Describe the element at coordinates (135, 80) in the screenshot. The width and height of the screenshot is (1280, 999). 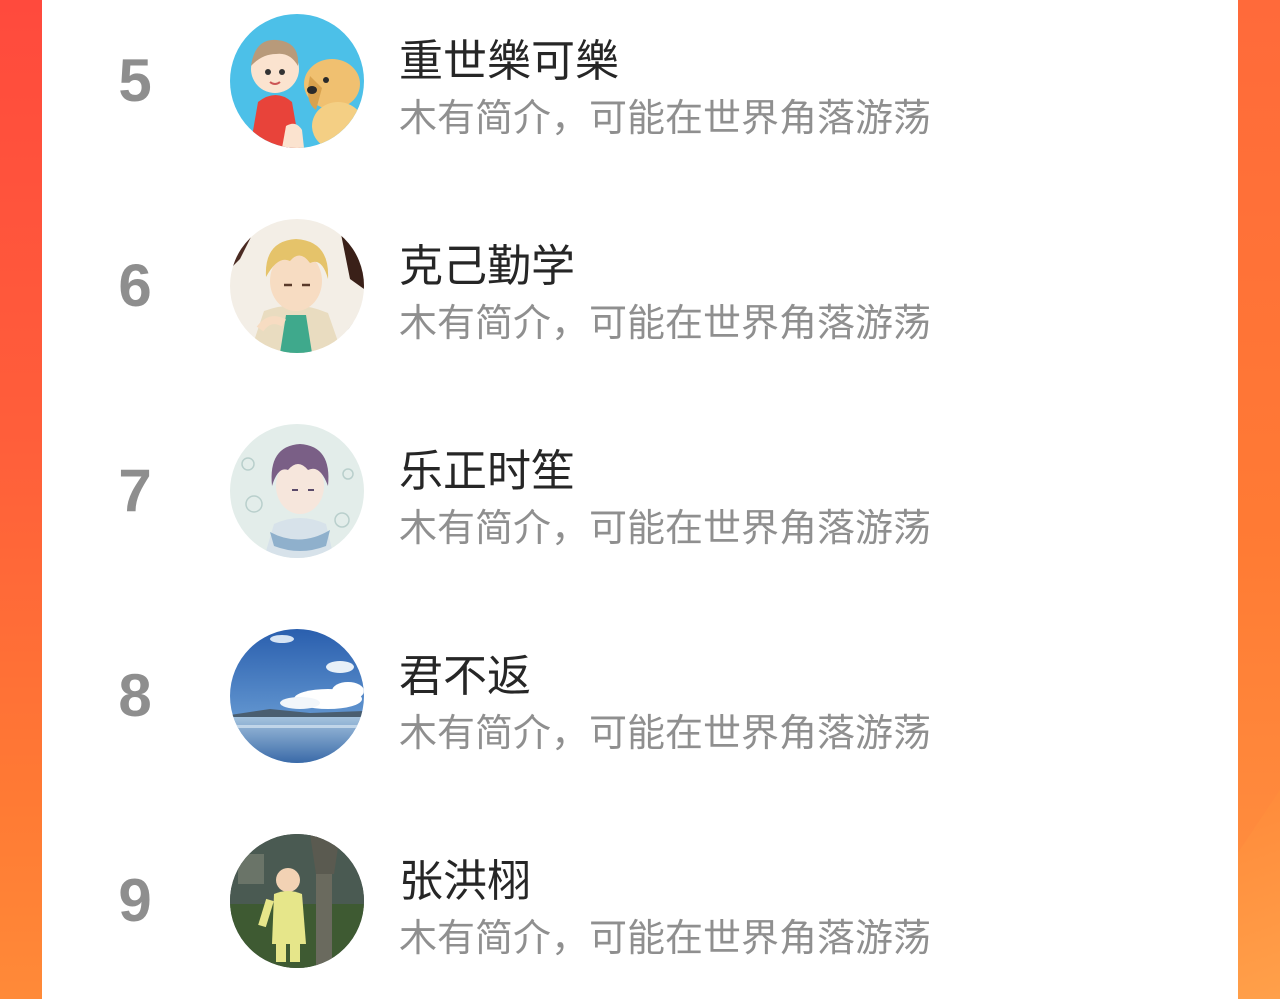
I see `rank-number: 5` at that location.